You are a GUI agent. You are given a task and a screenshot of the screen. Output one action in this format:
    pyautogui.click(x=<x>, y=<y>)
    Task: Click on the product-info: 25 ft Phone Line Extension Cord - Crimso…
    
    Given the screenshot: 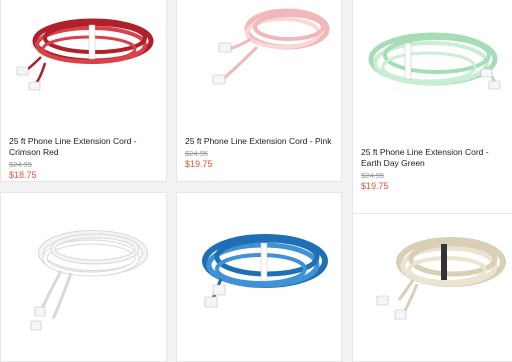 What is the action you would take?
    pyautogui.click(x=83, y=158)
    